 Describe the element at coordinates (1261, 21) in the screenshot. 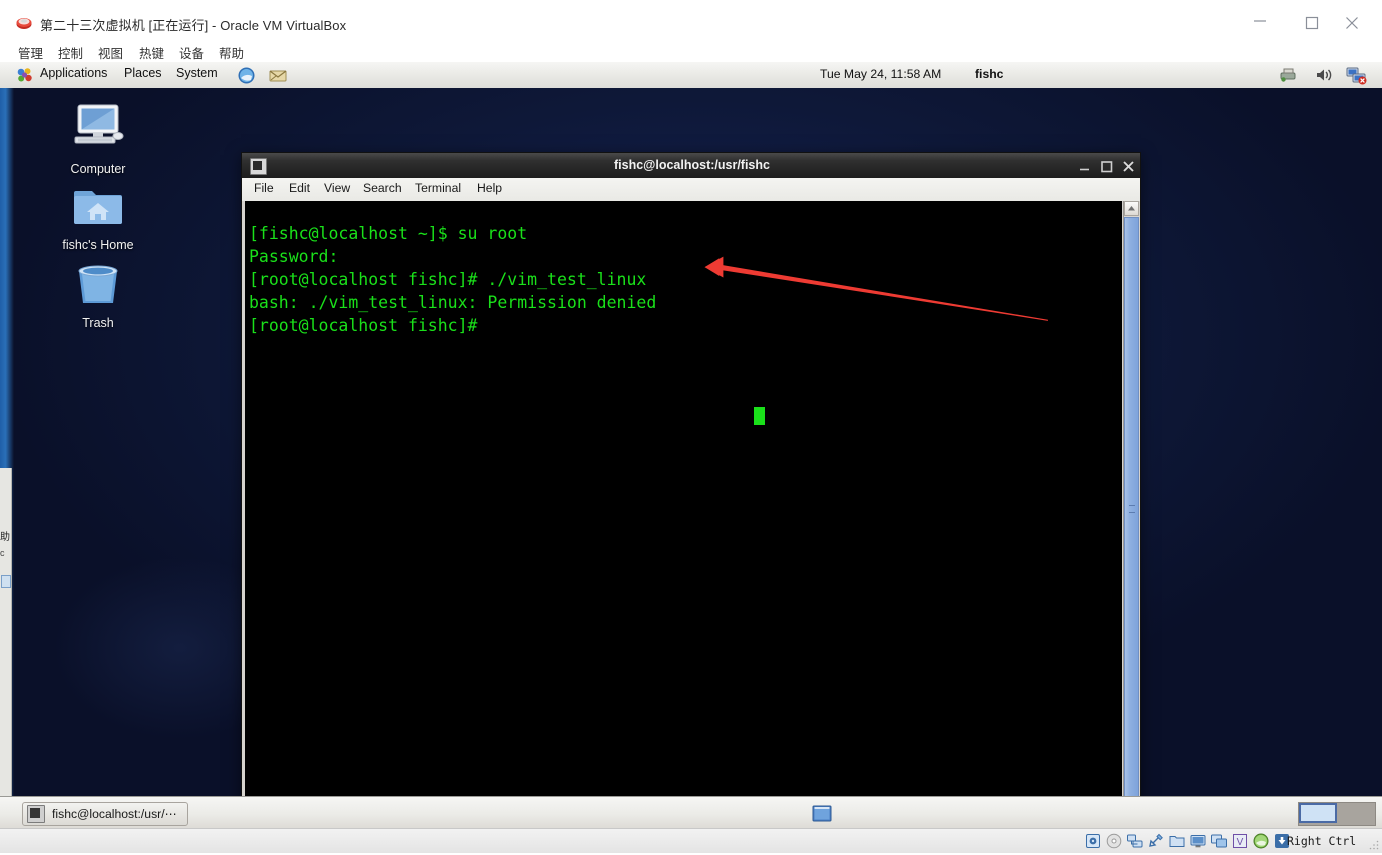

I see `host-minimize-button` at that location.